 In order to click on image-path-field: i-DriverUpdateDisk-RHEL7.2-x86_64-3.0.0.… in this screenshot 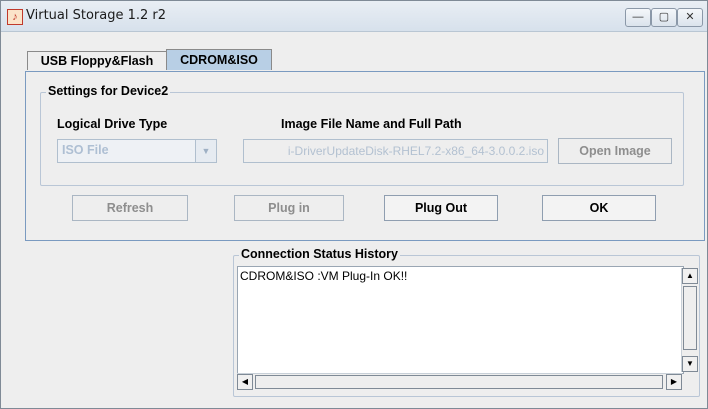, I will do `click(395, 151)`.